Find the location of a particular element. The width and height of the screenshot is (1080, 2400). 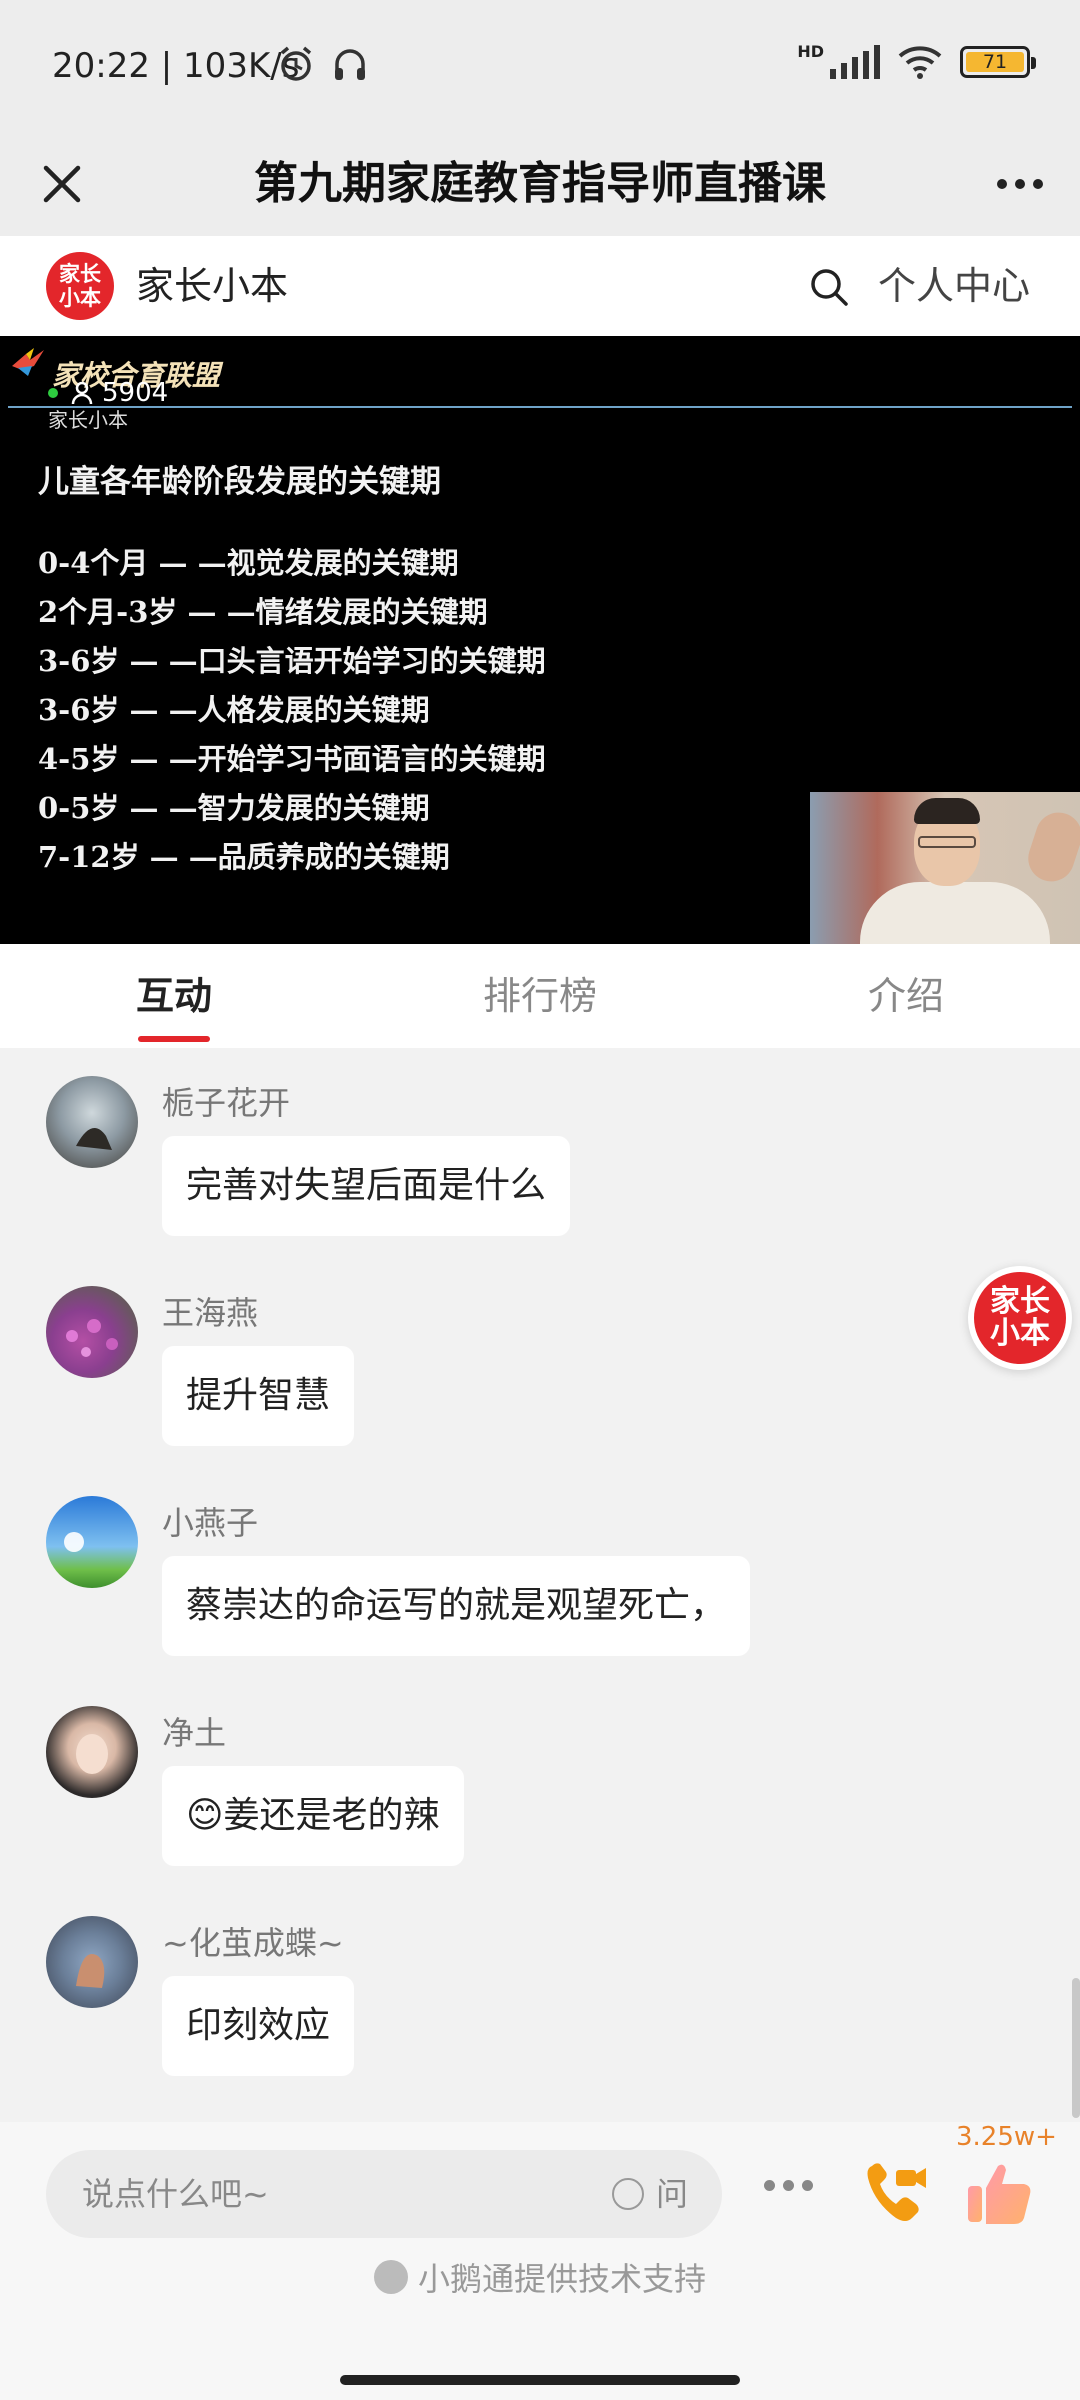

battery-level: 71 is located at coordinates (995, 62).